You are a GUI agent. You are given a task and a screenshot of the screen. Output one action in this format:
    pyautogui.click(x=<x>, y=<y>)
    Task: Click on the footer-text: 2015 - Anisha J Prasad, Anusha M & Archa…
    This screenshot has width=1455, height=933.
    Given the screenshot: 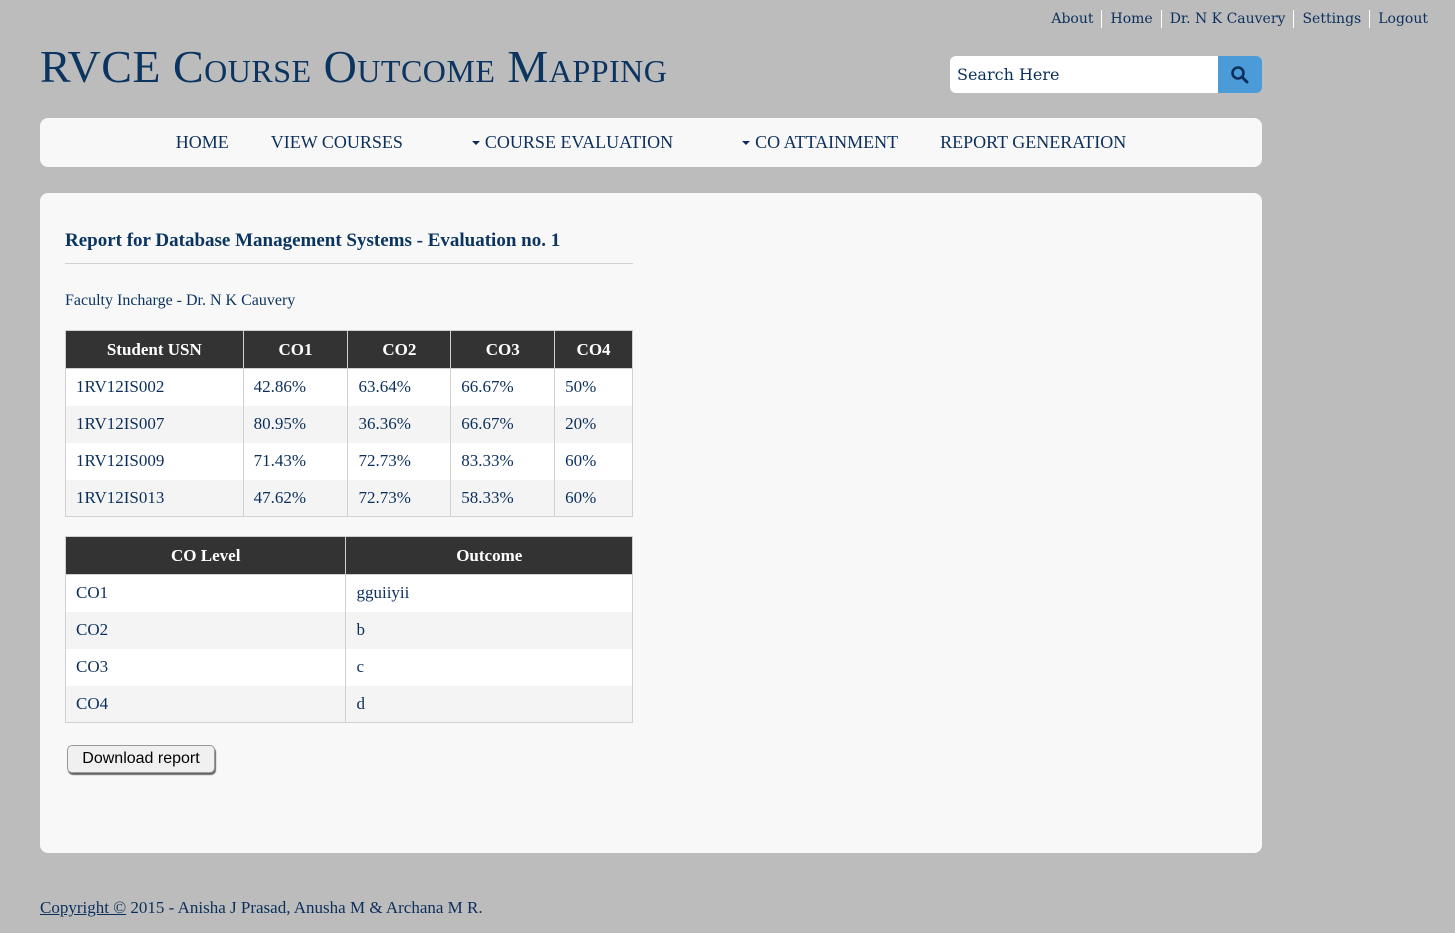 What is the action you would take?
    pyautogui.click(x=304, y=907)
    